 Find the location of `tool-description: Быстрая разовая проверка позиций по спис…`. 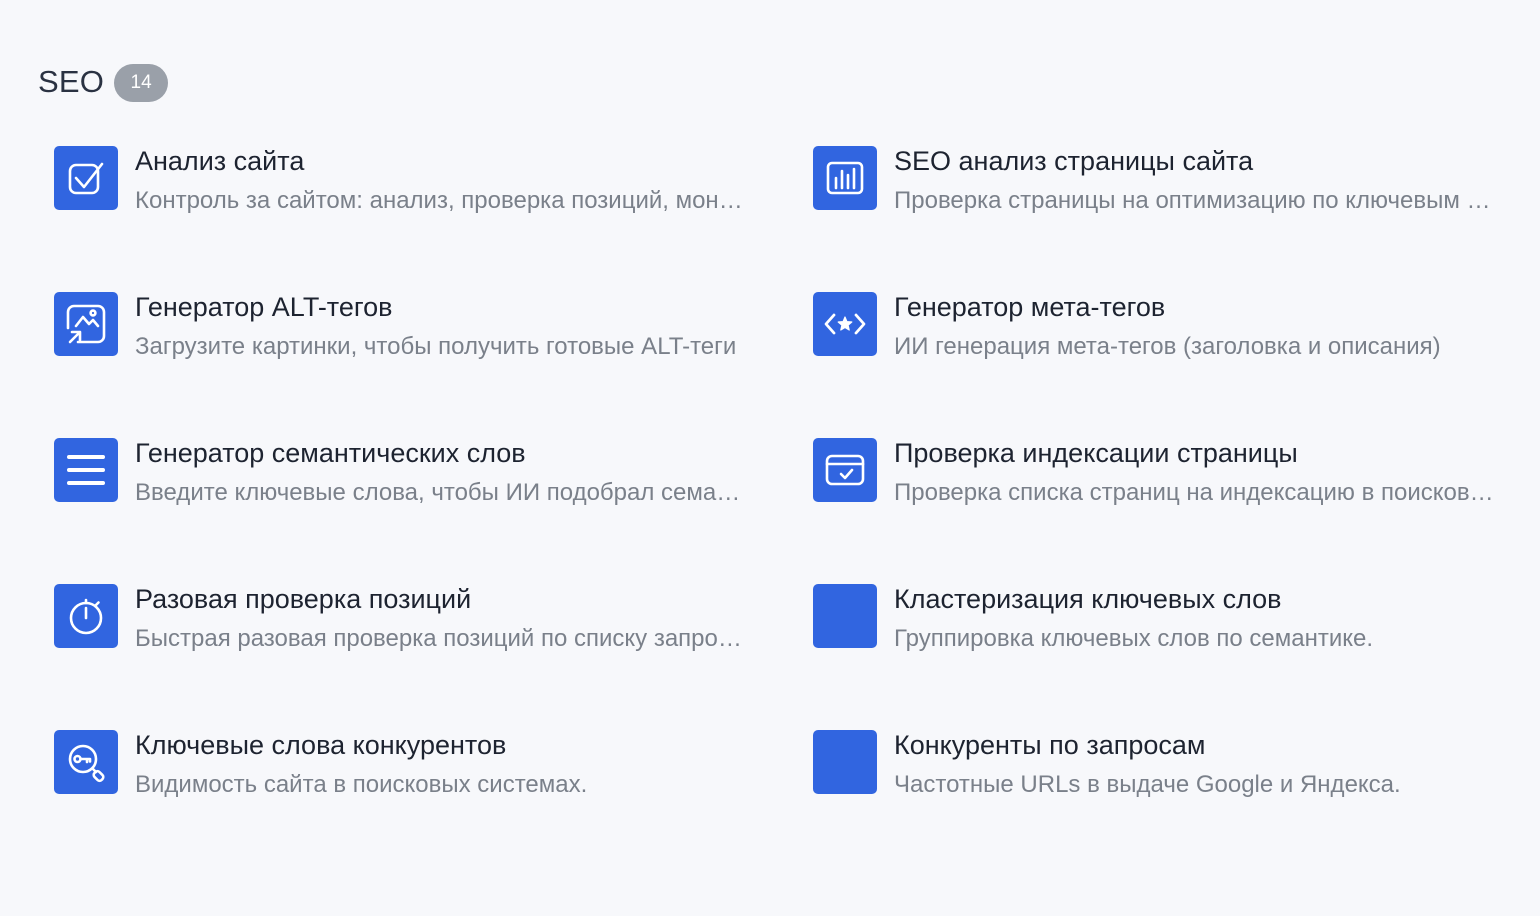

tool-description: Быстрая разовая проверка позиций по спис… is located at coordinates (440, 638).